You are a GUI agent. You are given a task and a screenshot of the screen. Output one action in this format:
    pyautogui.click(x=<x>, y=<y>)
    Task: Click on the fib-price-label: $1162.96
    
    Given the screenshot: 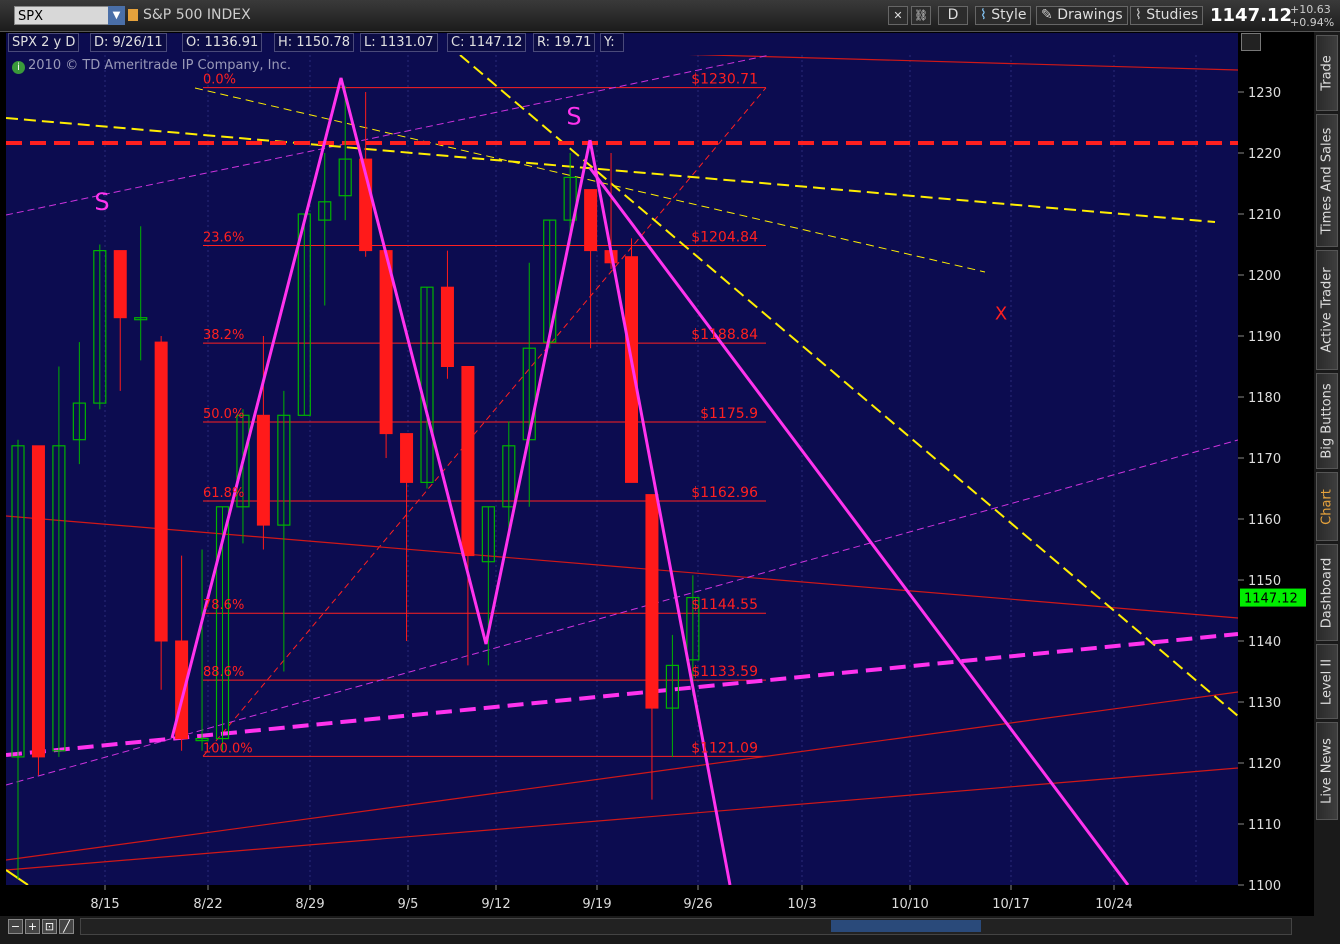 What is the action you would take?
    pyautogui.click(x=724, y=493)
    